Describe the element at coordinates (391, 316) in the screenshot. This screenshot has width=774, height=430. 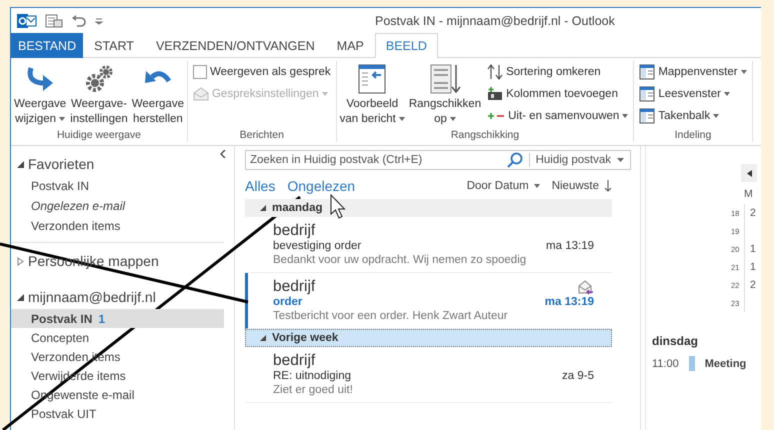
I see `message-preview: Testbericht voor een order. Henk Zwart Auteur` at that location.